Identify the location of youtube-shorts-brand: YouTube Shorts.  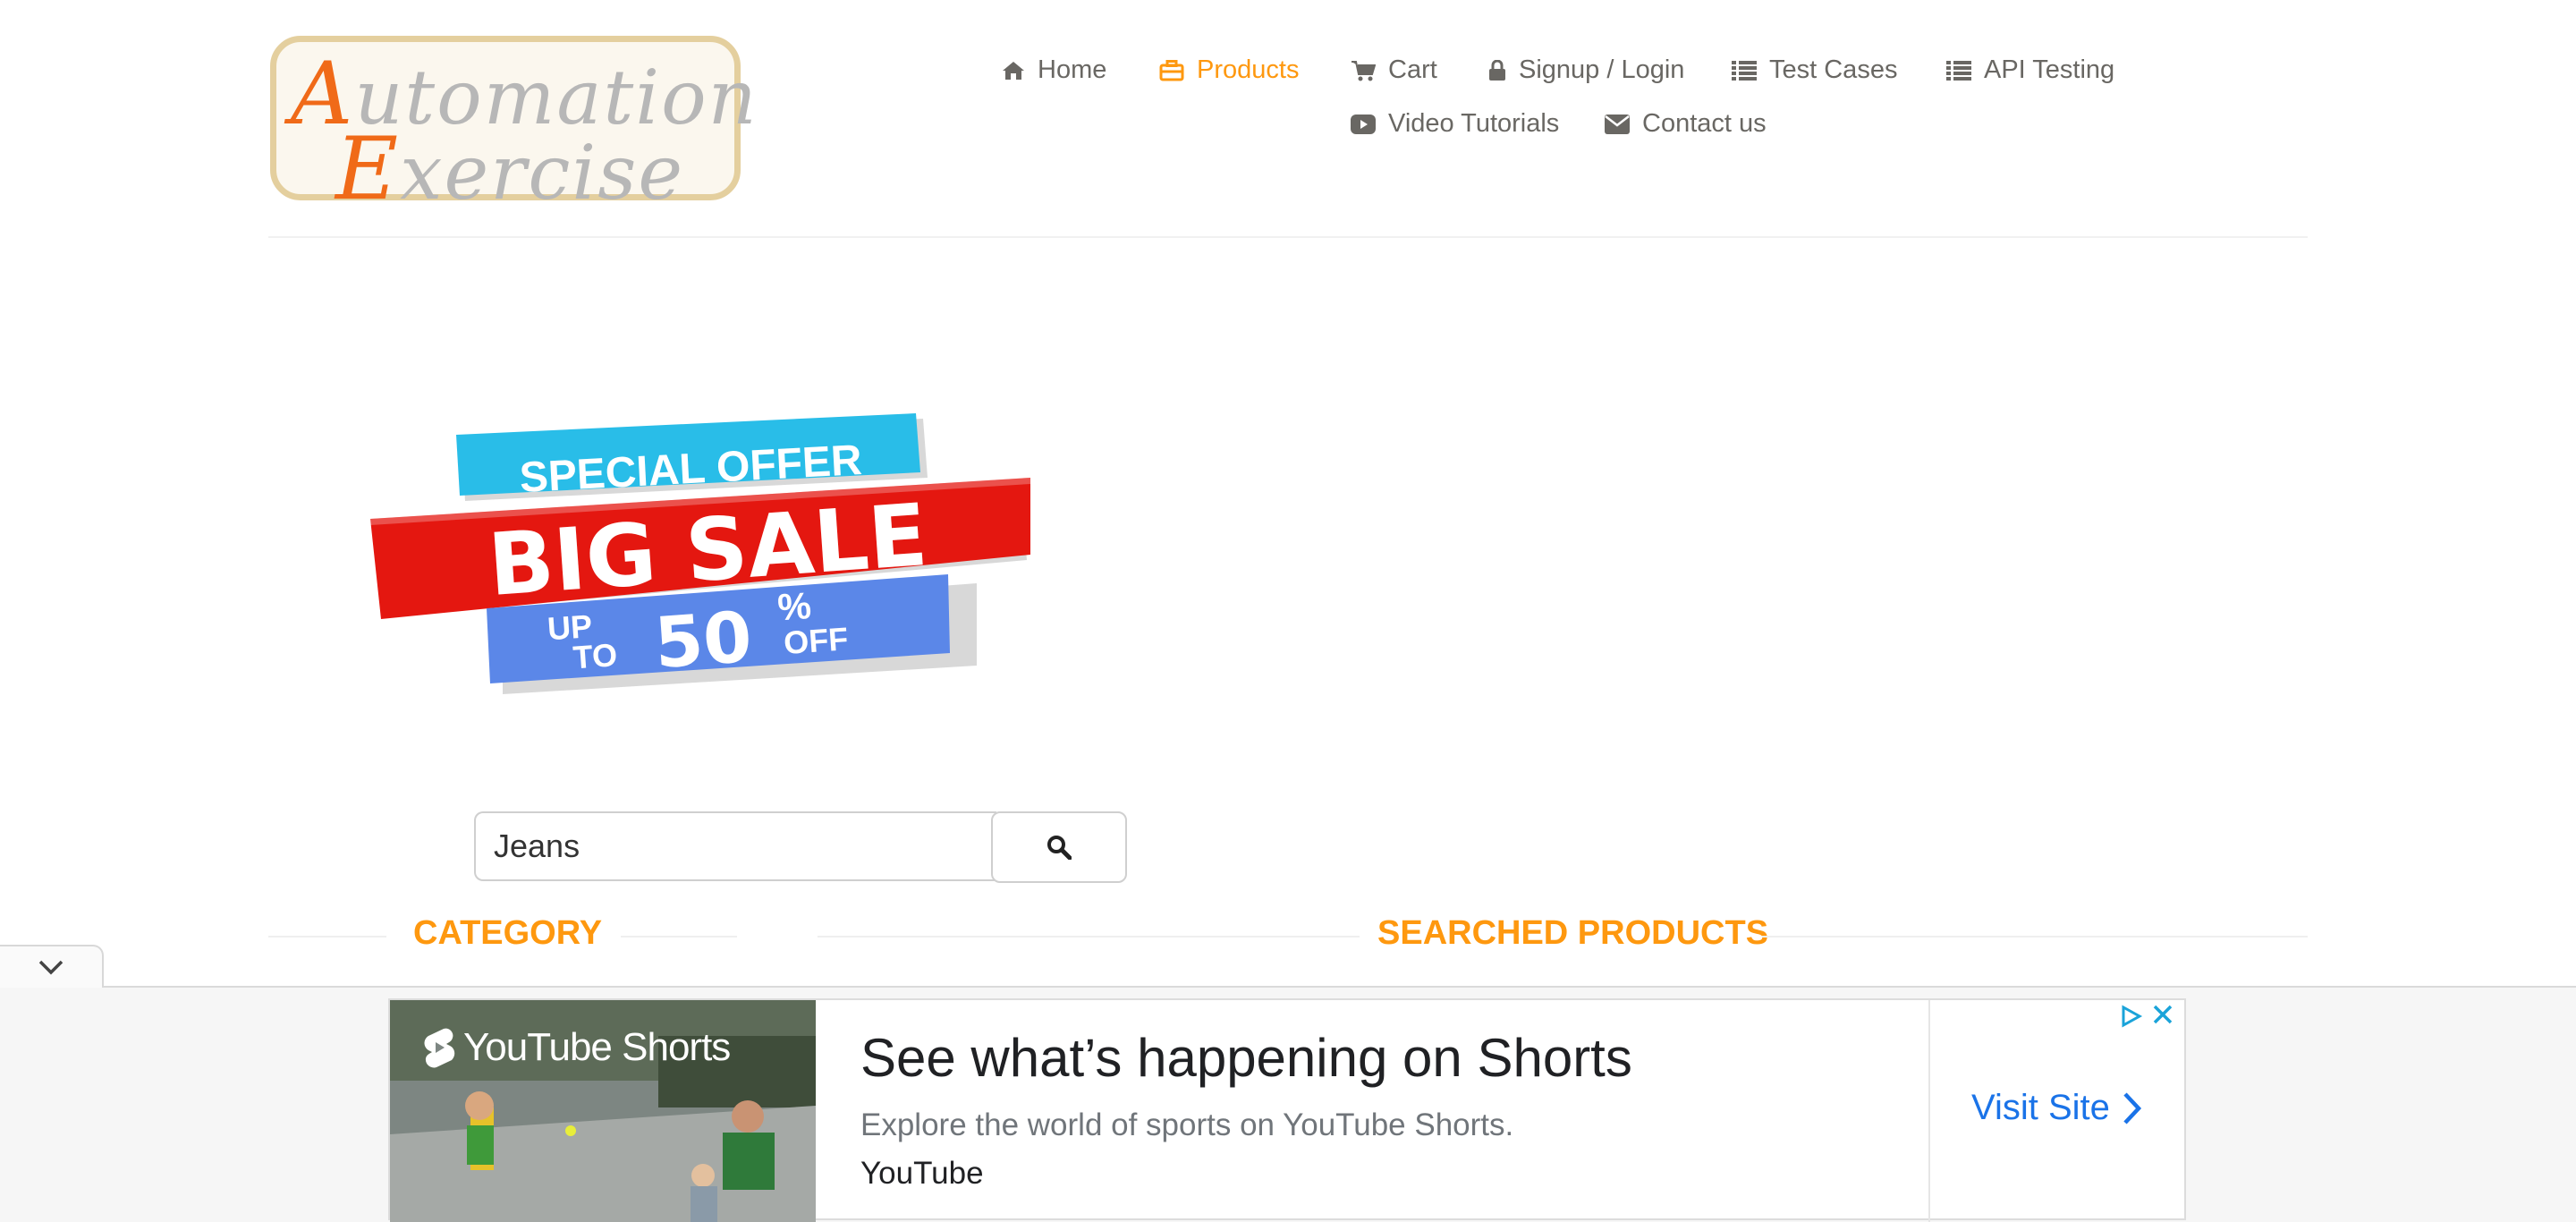
(576, 1047).